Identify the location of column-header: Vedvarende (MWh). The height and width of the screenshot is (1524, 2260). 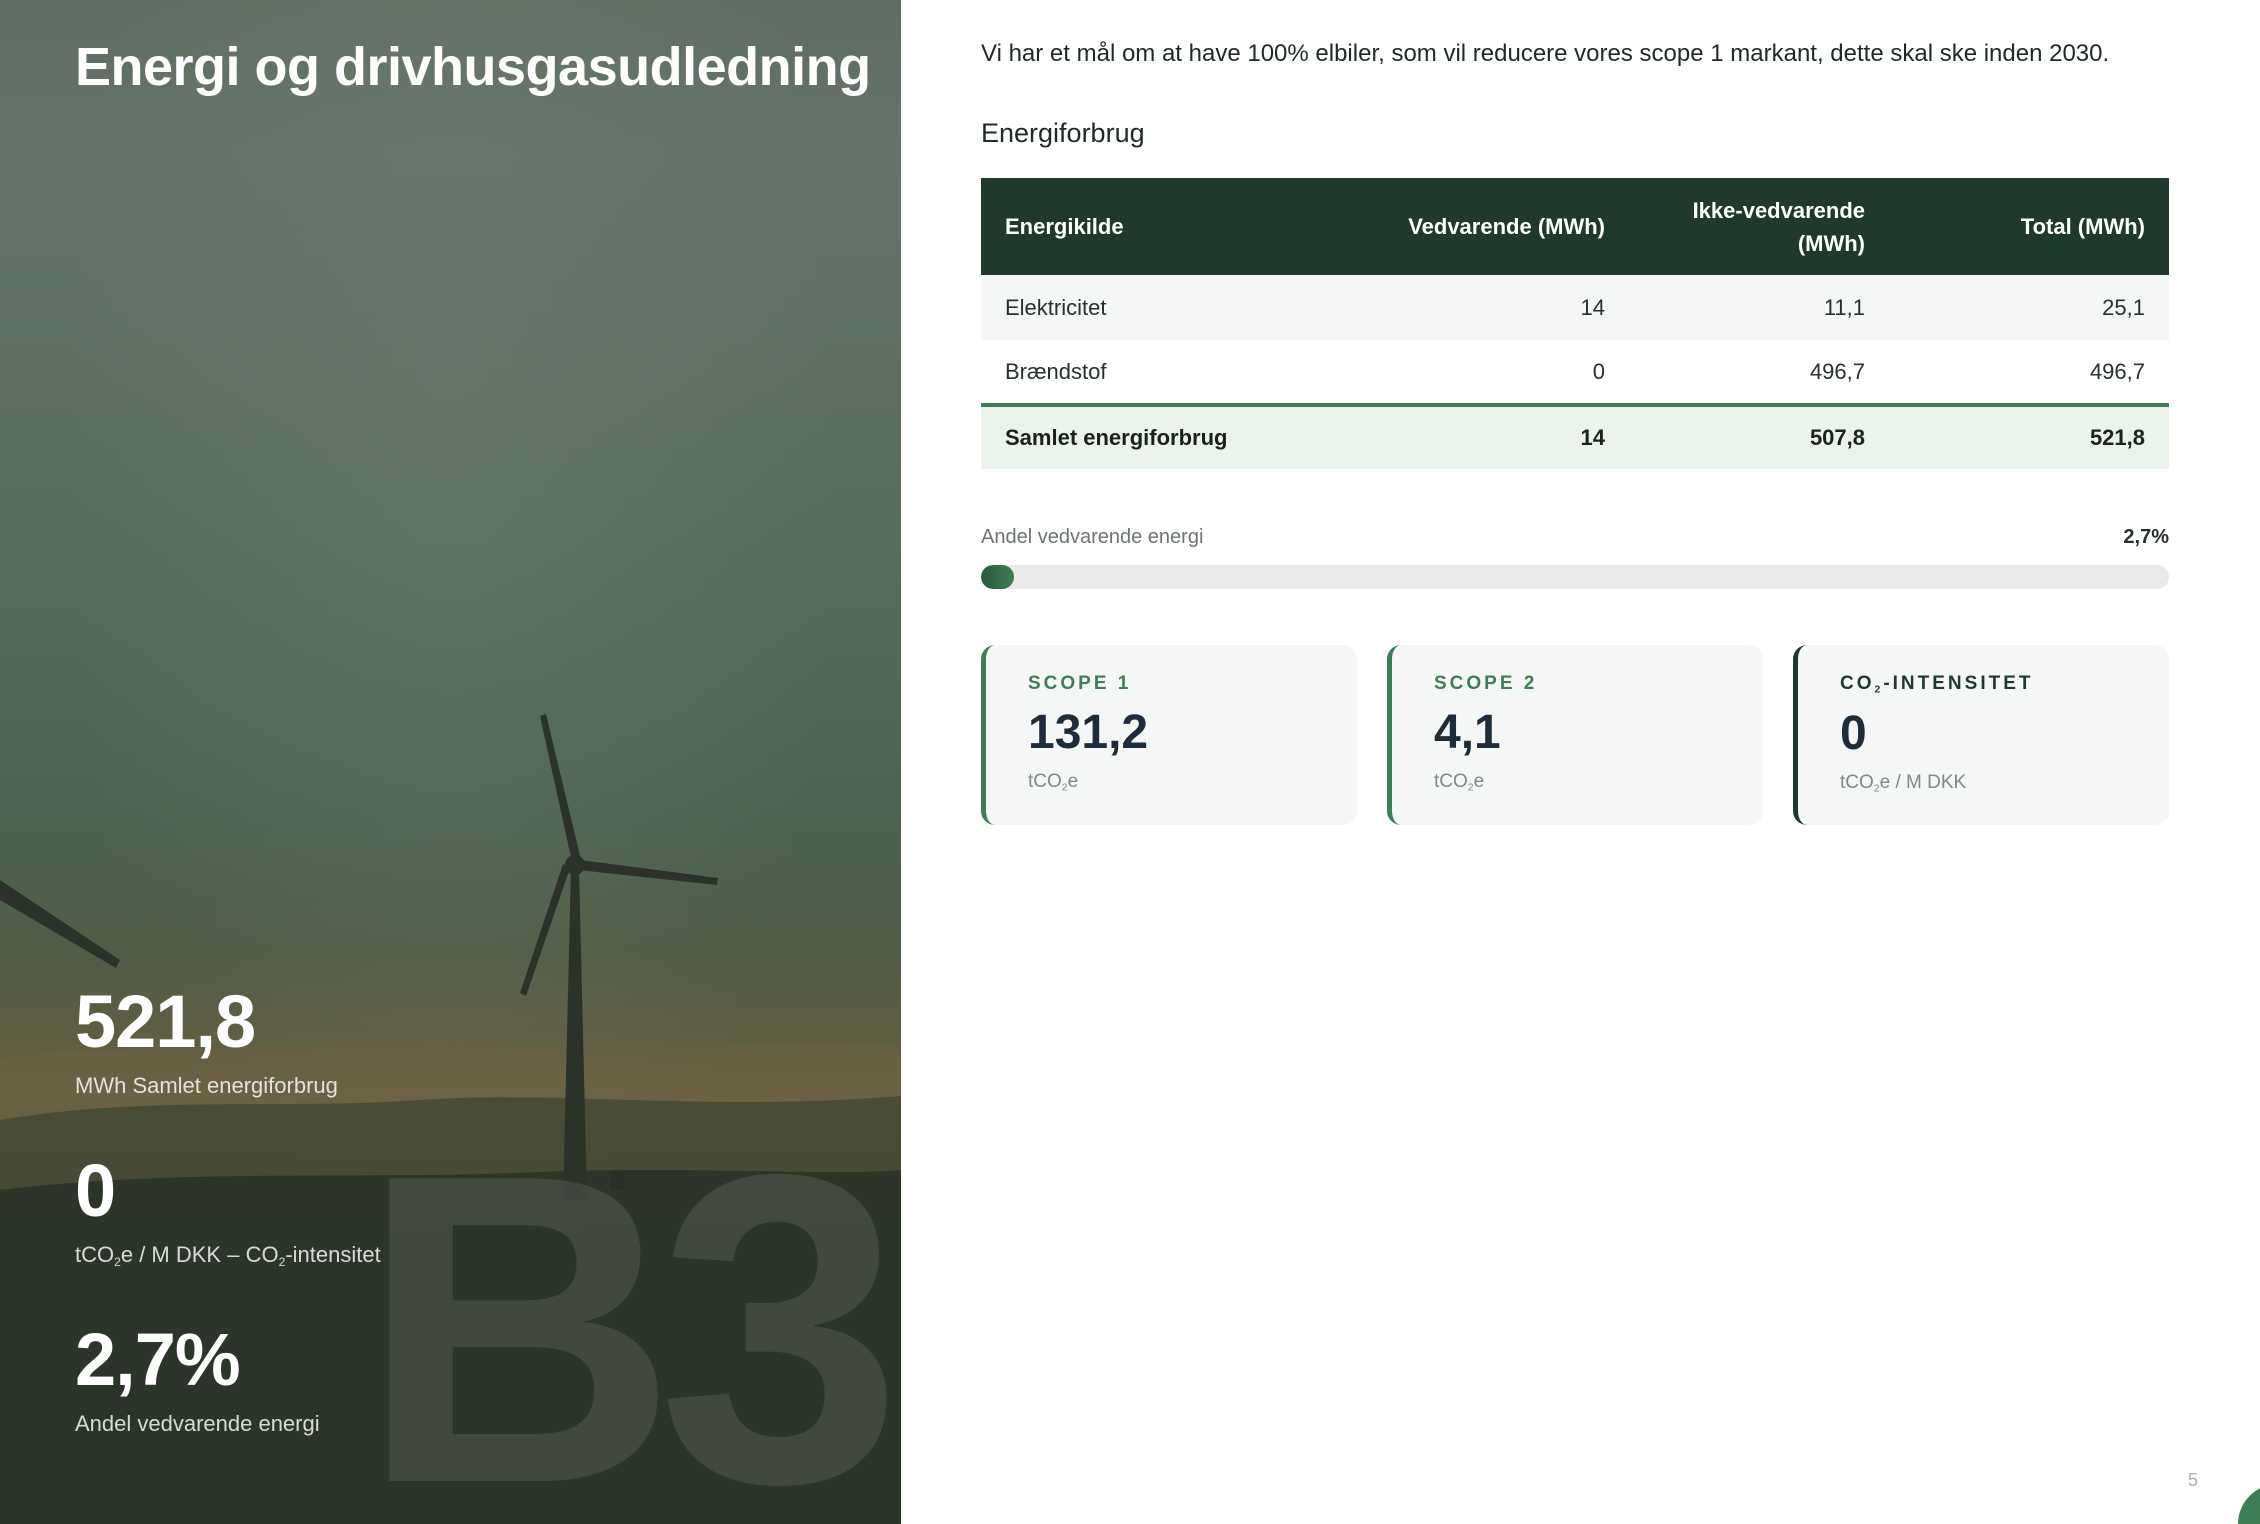
(1506, 226).